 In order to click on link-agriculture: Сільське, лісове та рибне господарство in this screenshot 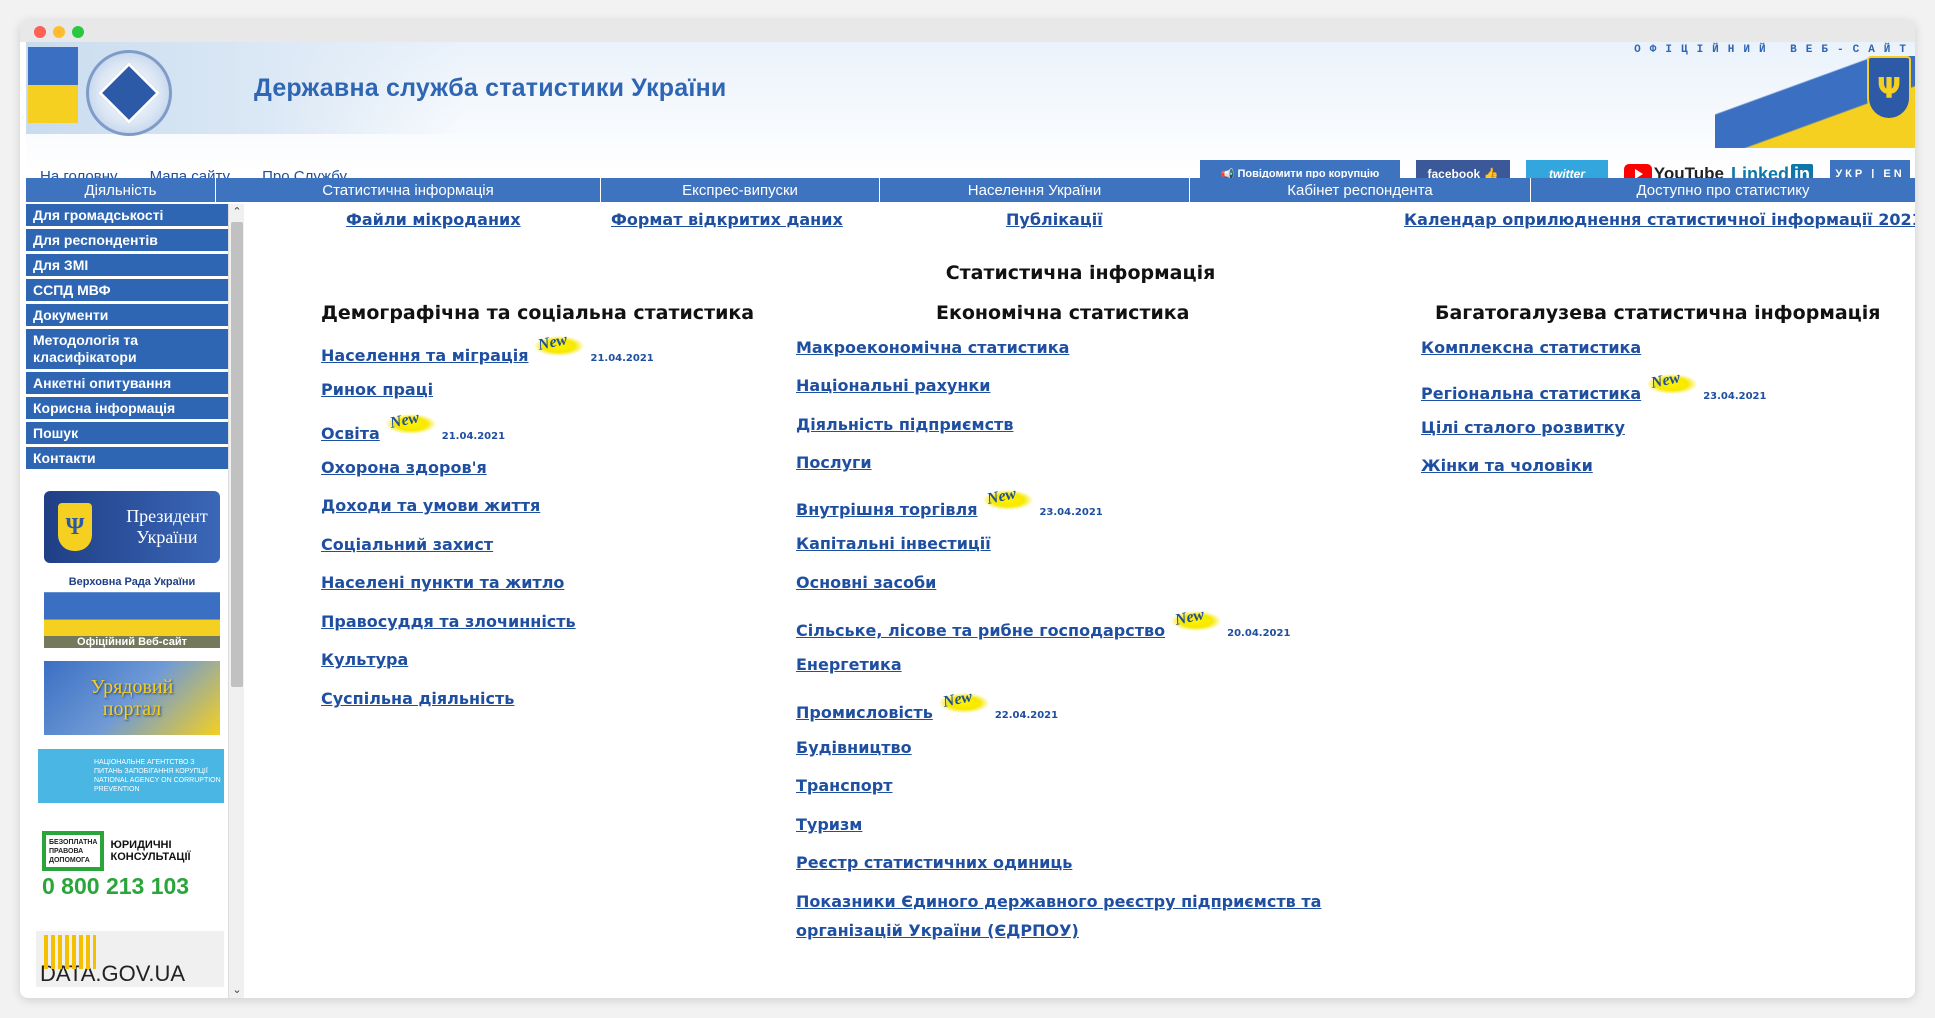, I will do `click(980, 631)`.